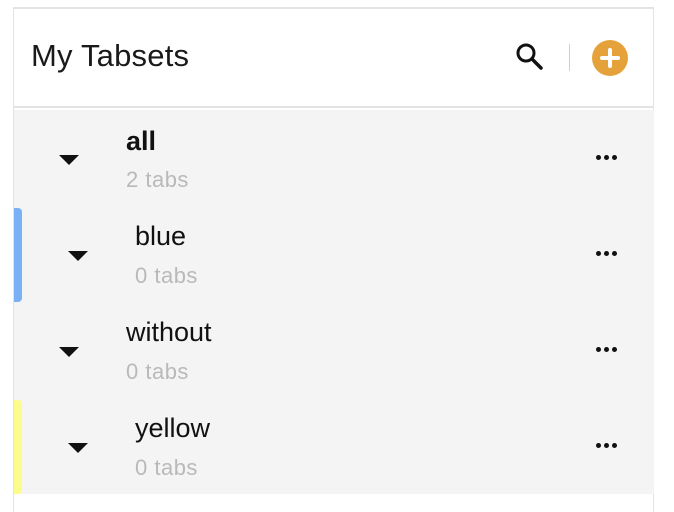  Describe the element at coordinates (18, 255) in the screenshot. I see `color-stripe-blue` at that location.